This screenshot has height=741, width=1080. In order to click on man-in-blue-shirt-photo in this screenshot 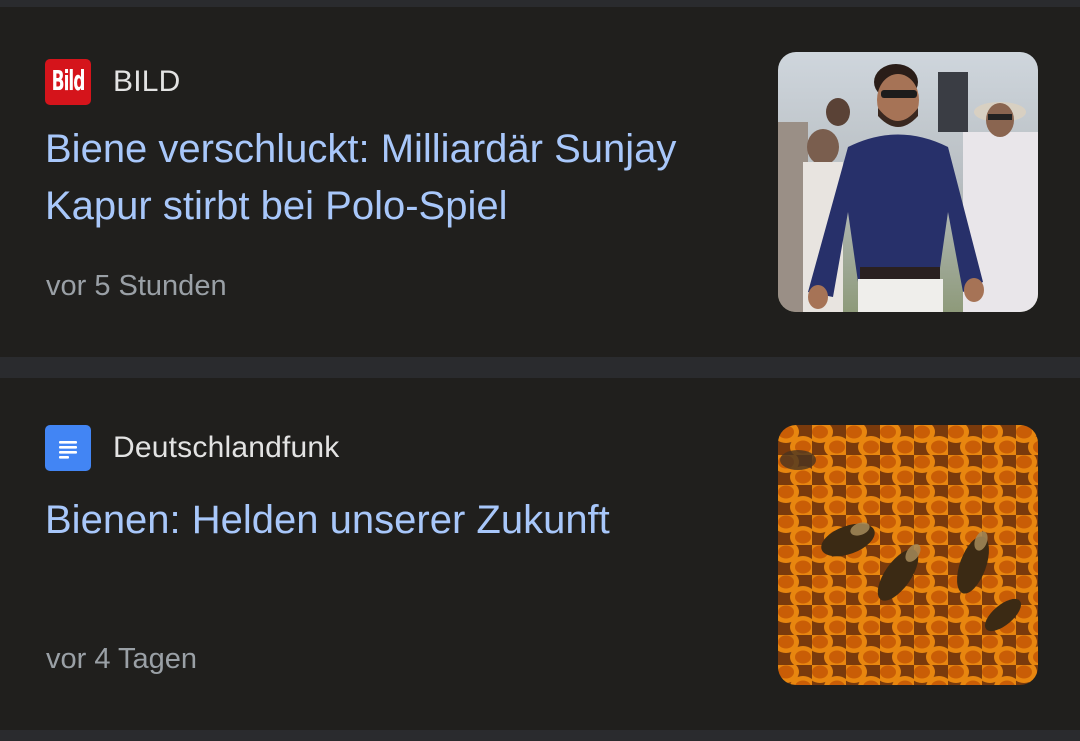, I will do `click(908, 182)`.